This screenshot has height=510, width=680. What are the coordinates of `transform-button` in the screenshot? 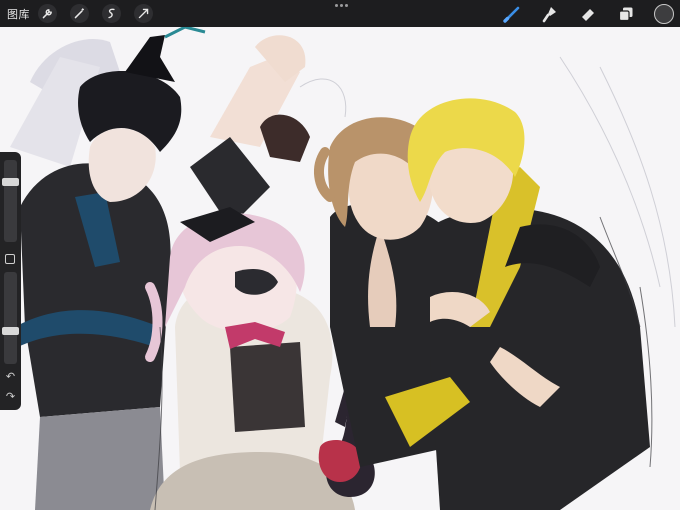 It's located at (143, 13).